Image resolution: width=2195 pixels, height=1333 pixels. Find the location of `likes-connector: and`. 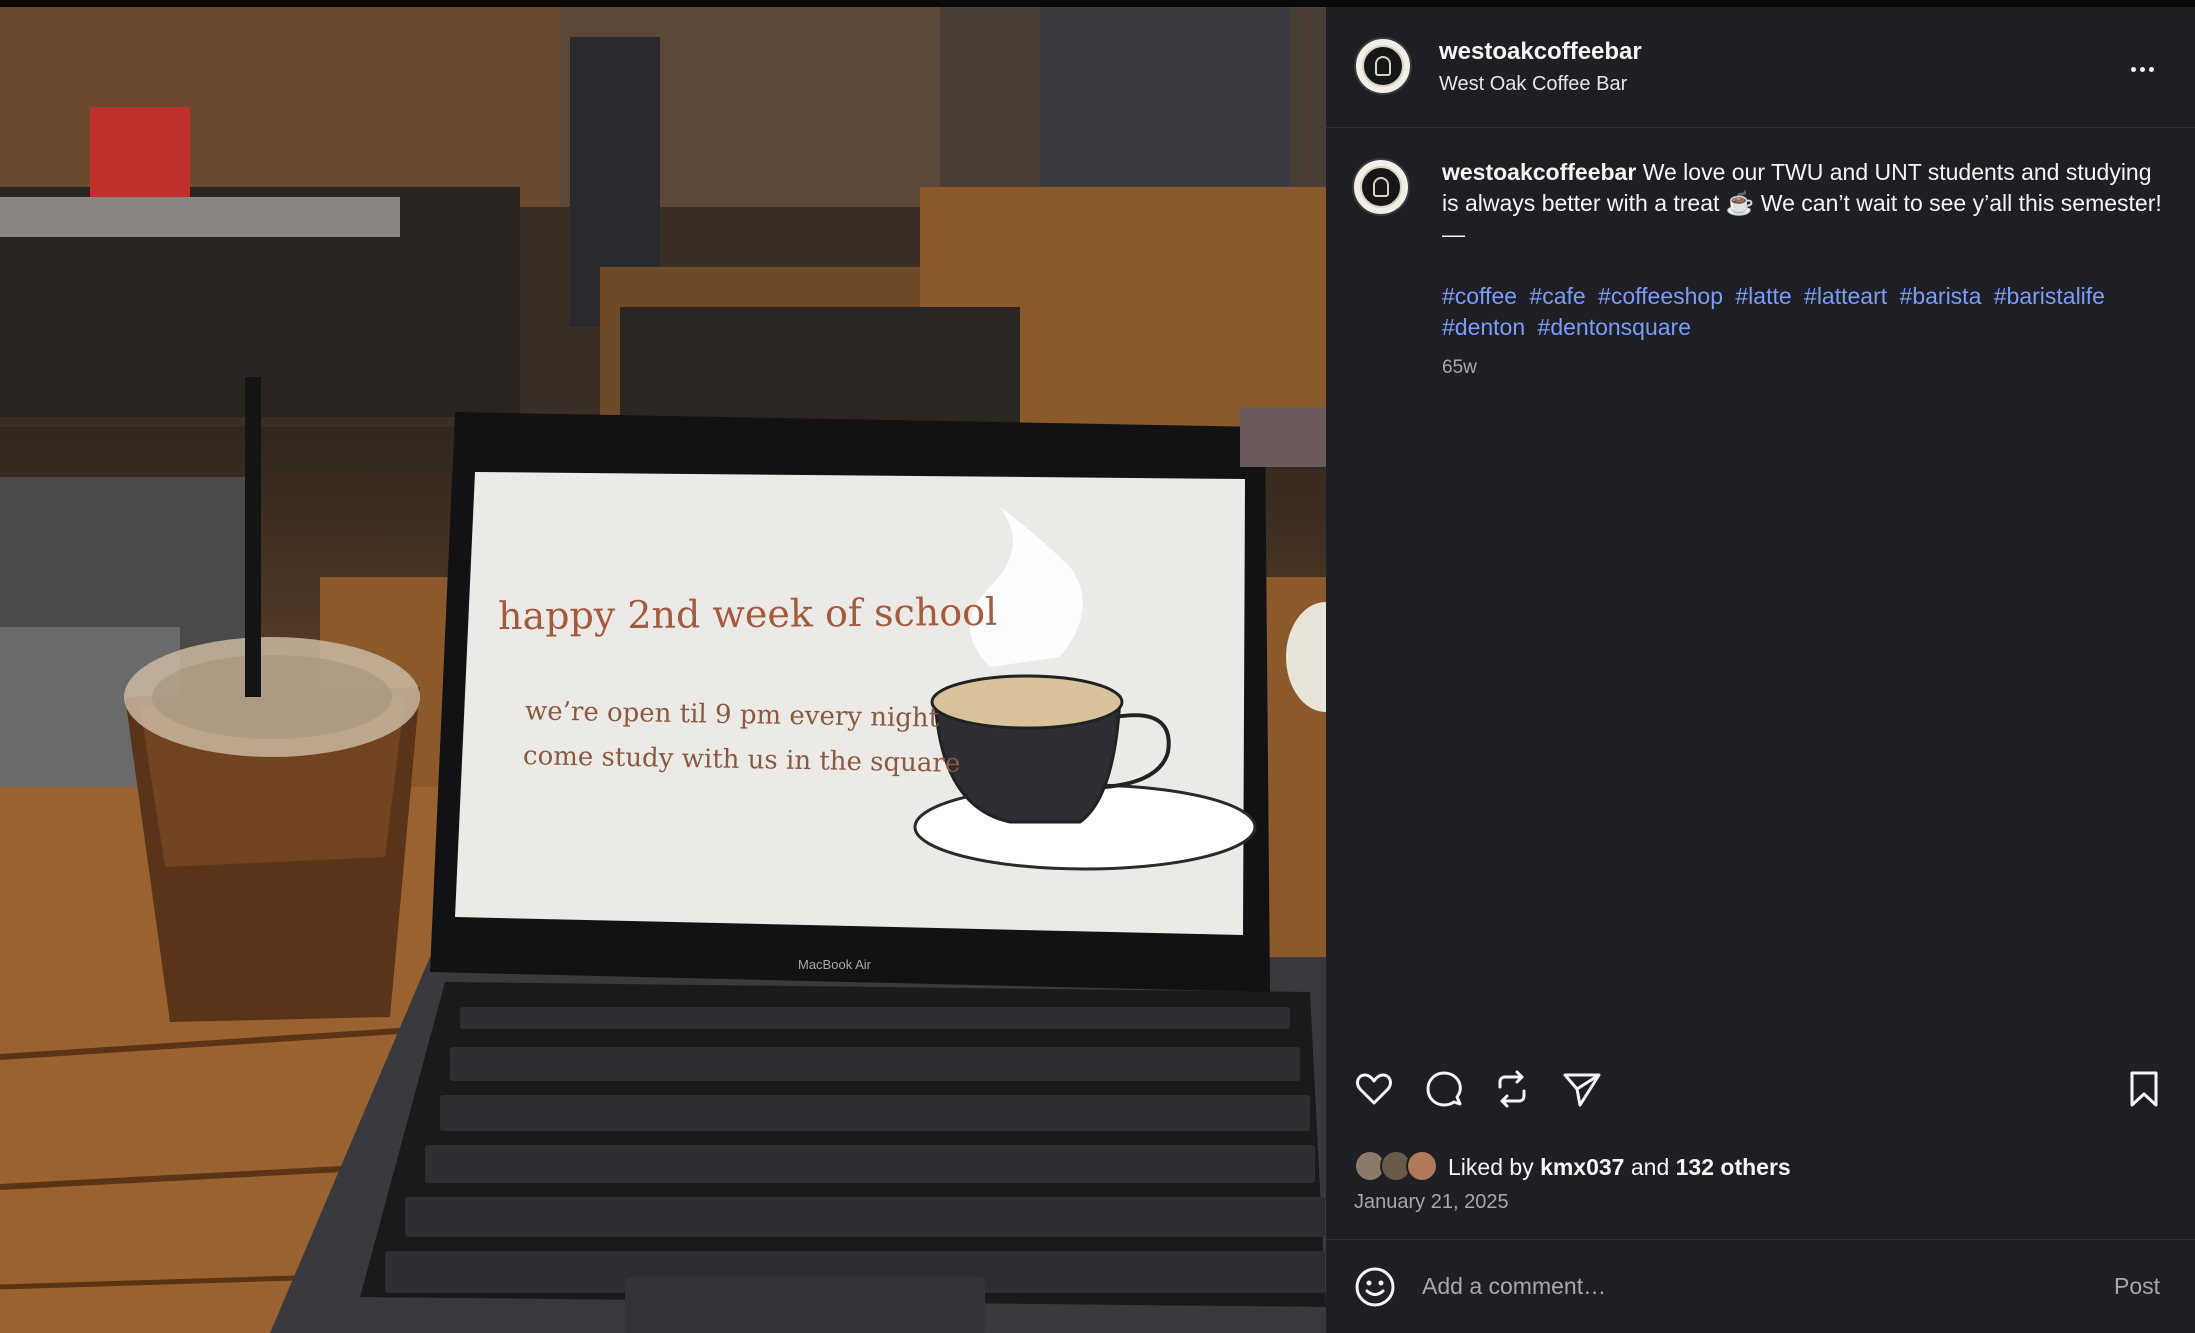

likes-connector: and is located at coordinates (1650, 1166).